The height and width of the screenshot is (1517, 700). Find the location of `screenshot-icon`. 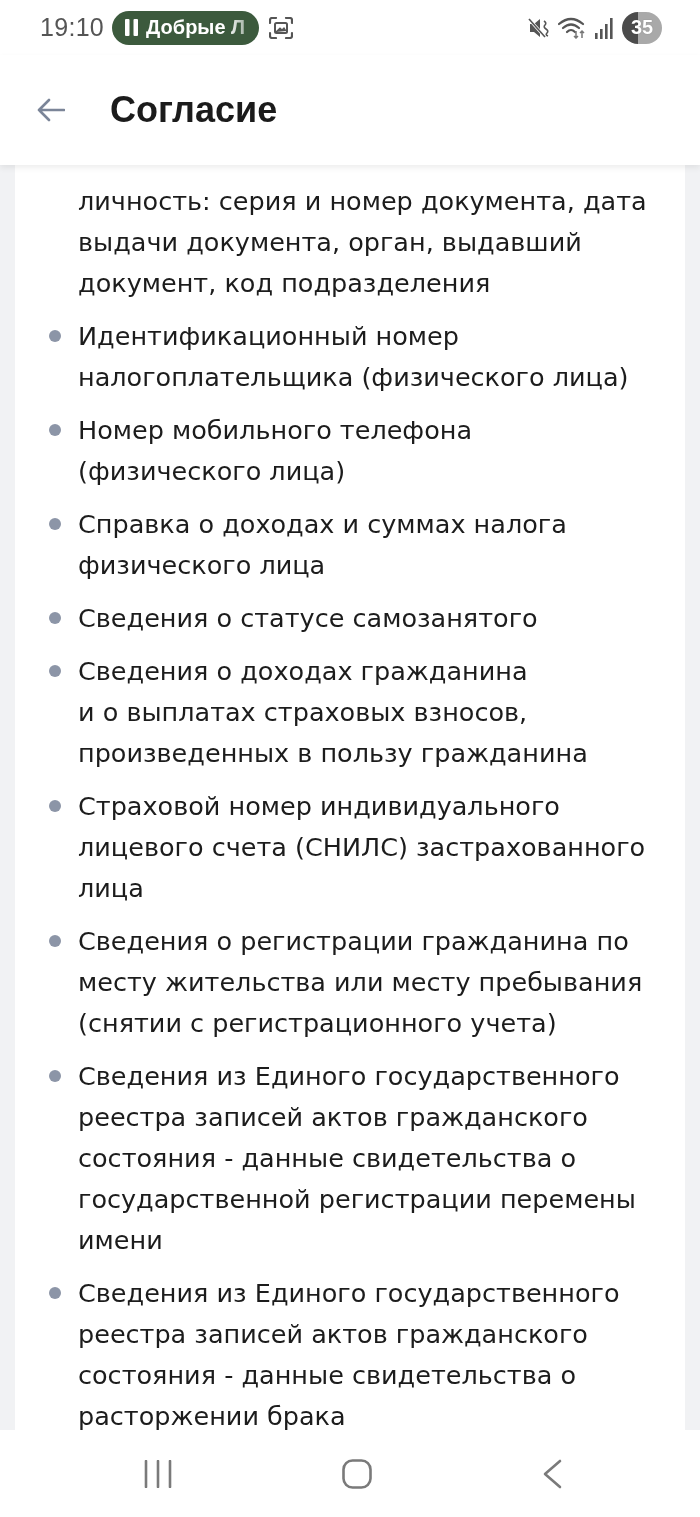

screenshot-icon is located at coordinates (281, 27).